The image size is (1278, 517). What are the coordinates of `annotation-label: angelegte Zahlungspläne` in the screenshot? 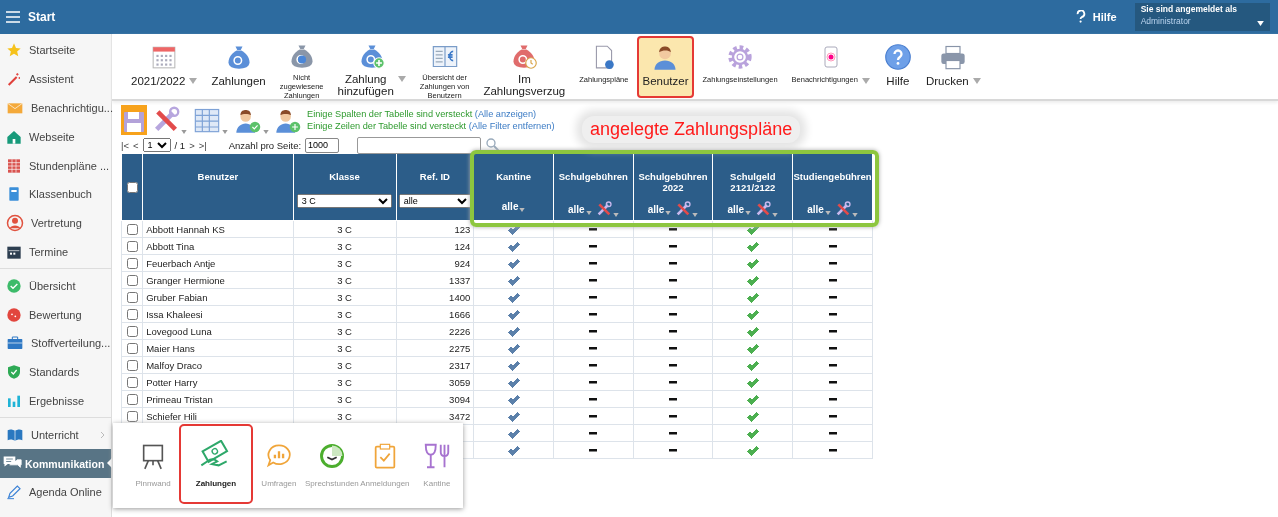 It's located at (691, 129).